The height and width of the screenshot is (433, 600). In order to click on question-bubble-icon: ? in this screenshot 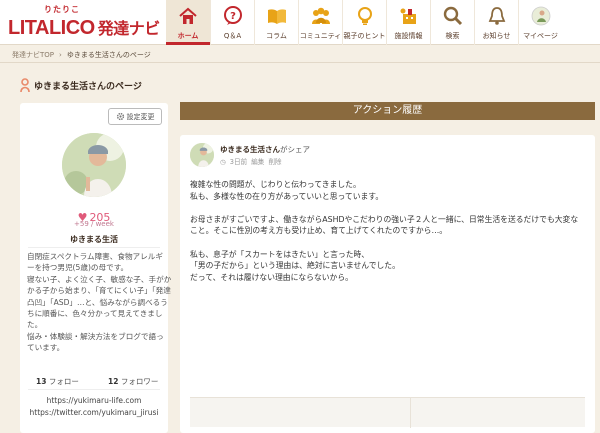, I will do `click(233, 15)`.